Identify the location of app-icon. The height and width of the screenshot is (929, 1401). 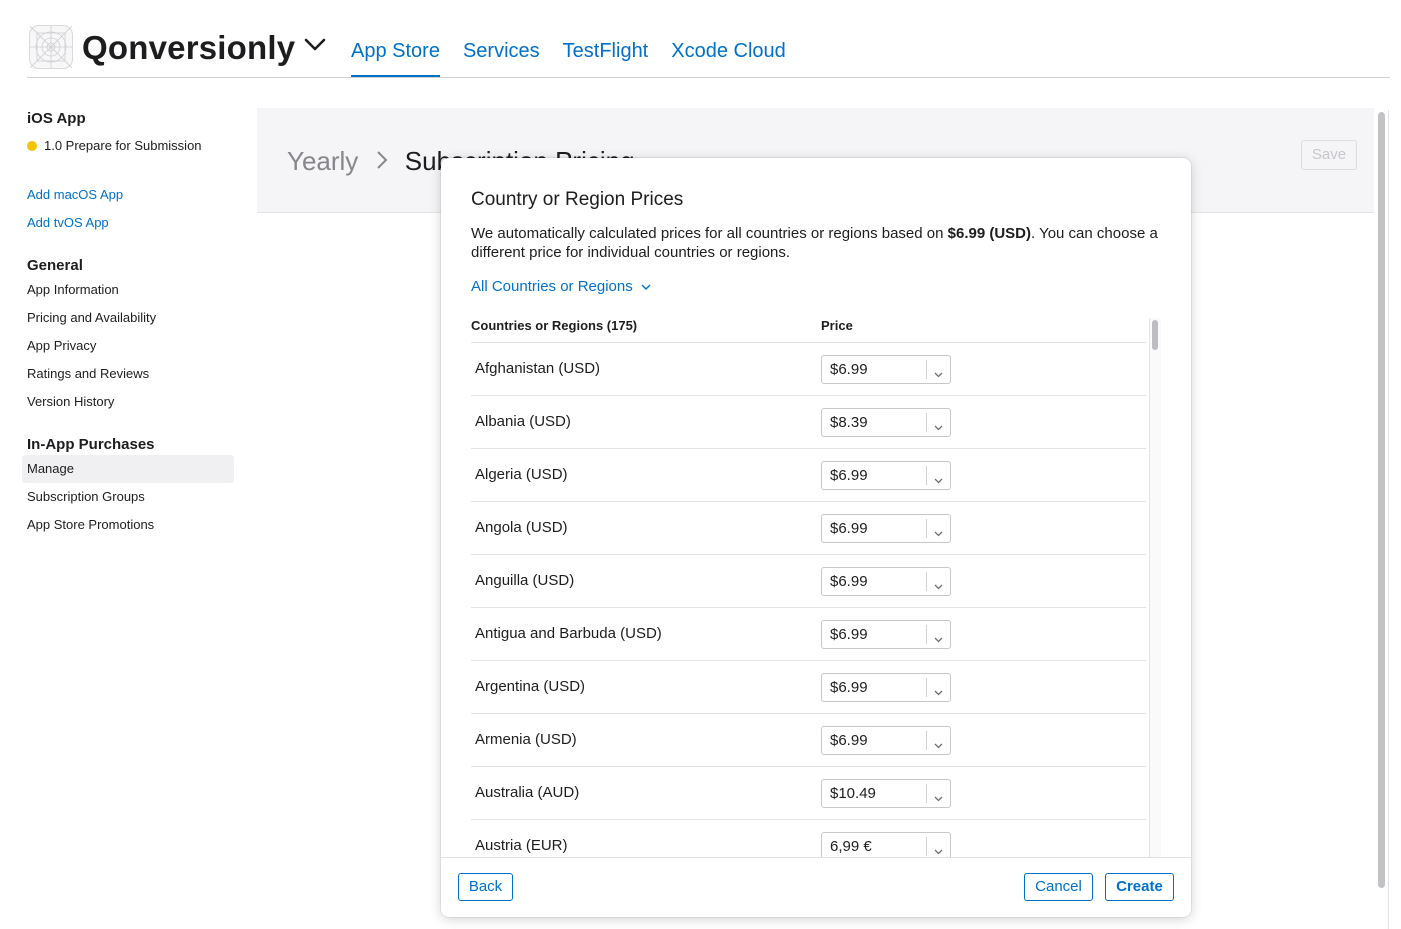
(51, 47).